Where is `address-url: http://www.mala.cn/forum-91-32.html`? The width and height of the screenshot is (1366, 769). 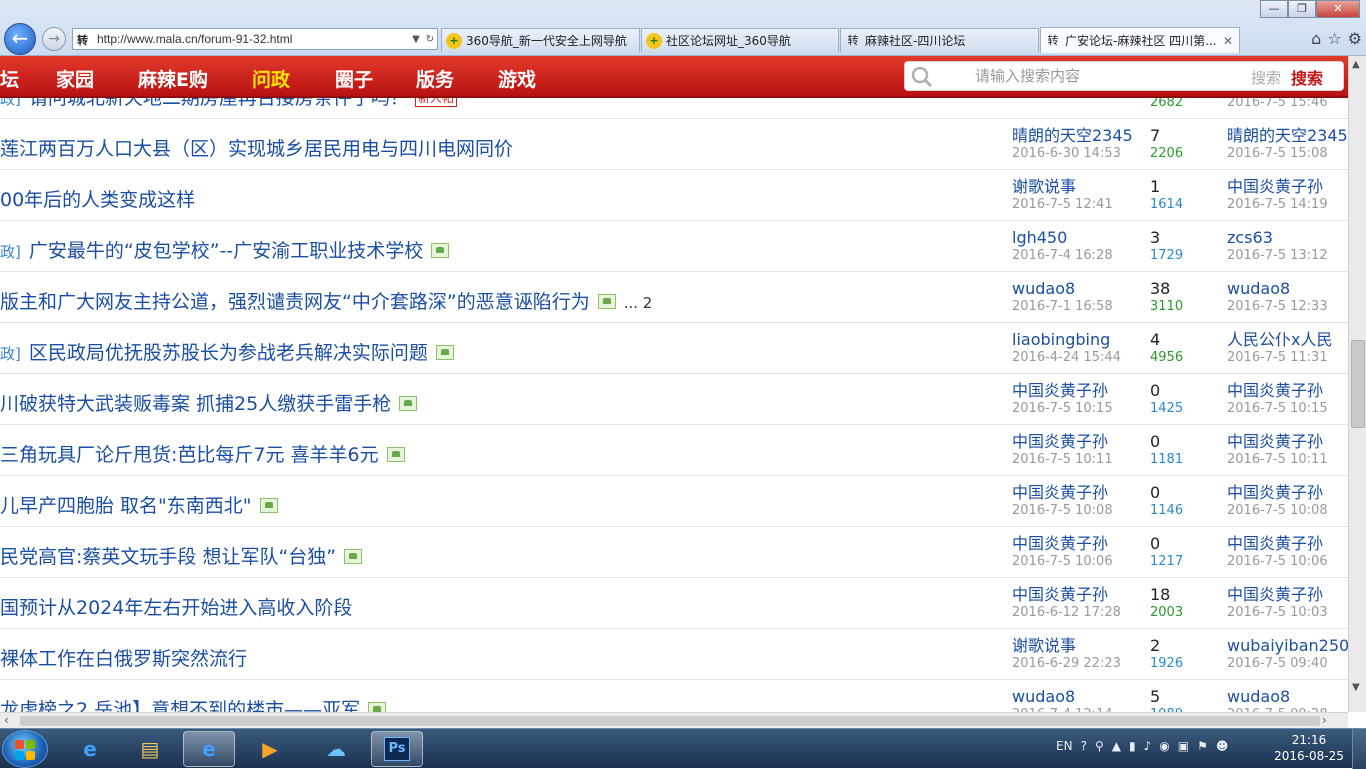
address-url: http://www.mala.cn/forum-91-32.html is located at coordinates (253, 39).